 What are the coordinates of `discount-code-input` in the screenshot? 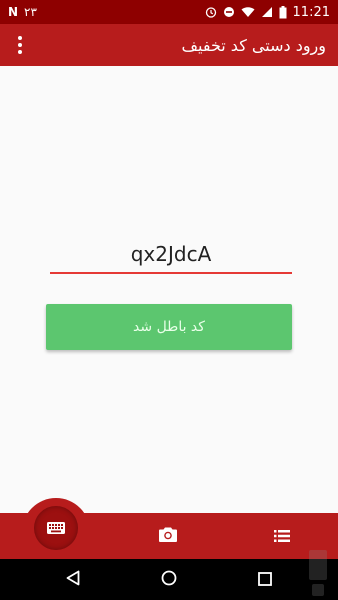 It's located at (171, 255).